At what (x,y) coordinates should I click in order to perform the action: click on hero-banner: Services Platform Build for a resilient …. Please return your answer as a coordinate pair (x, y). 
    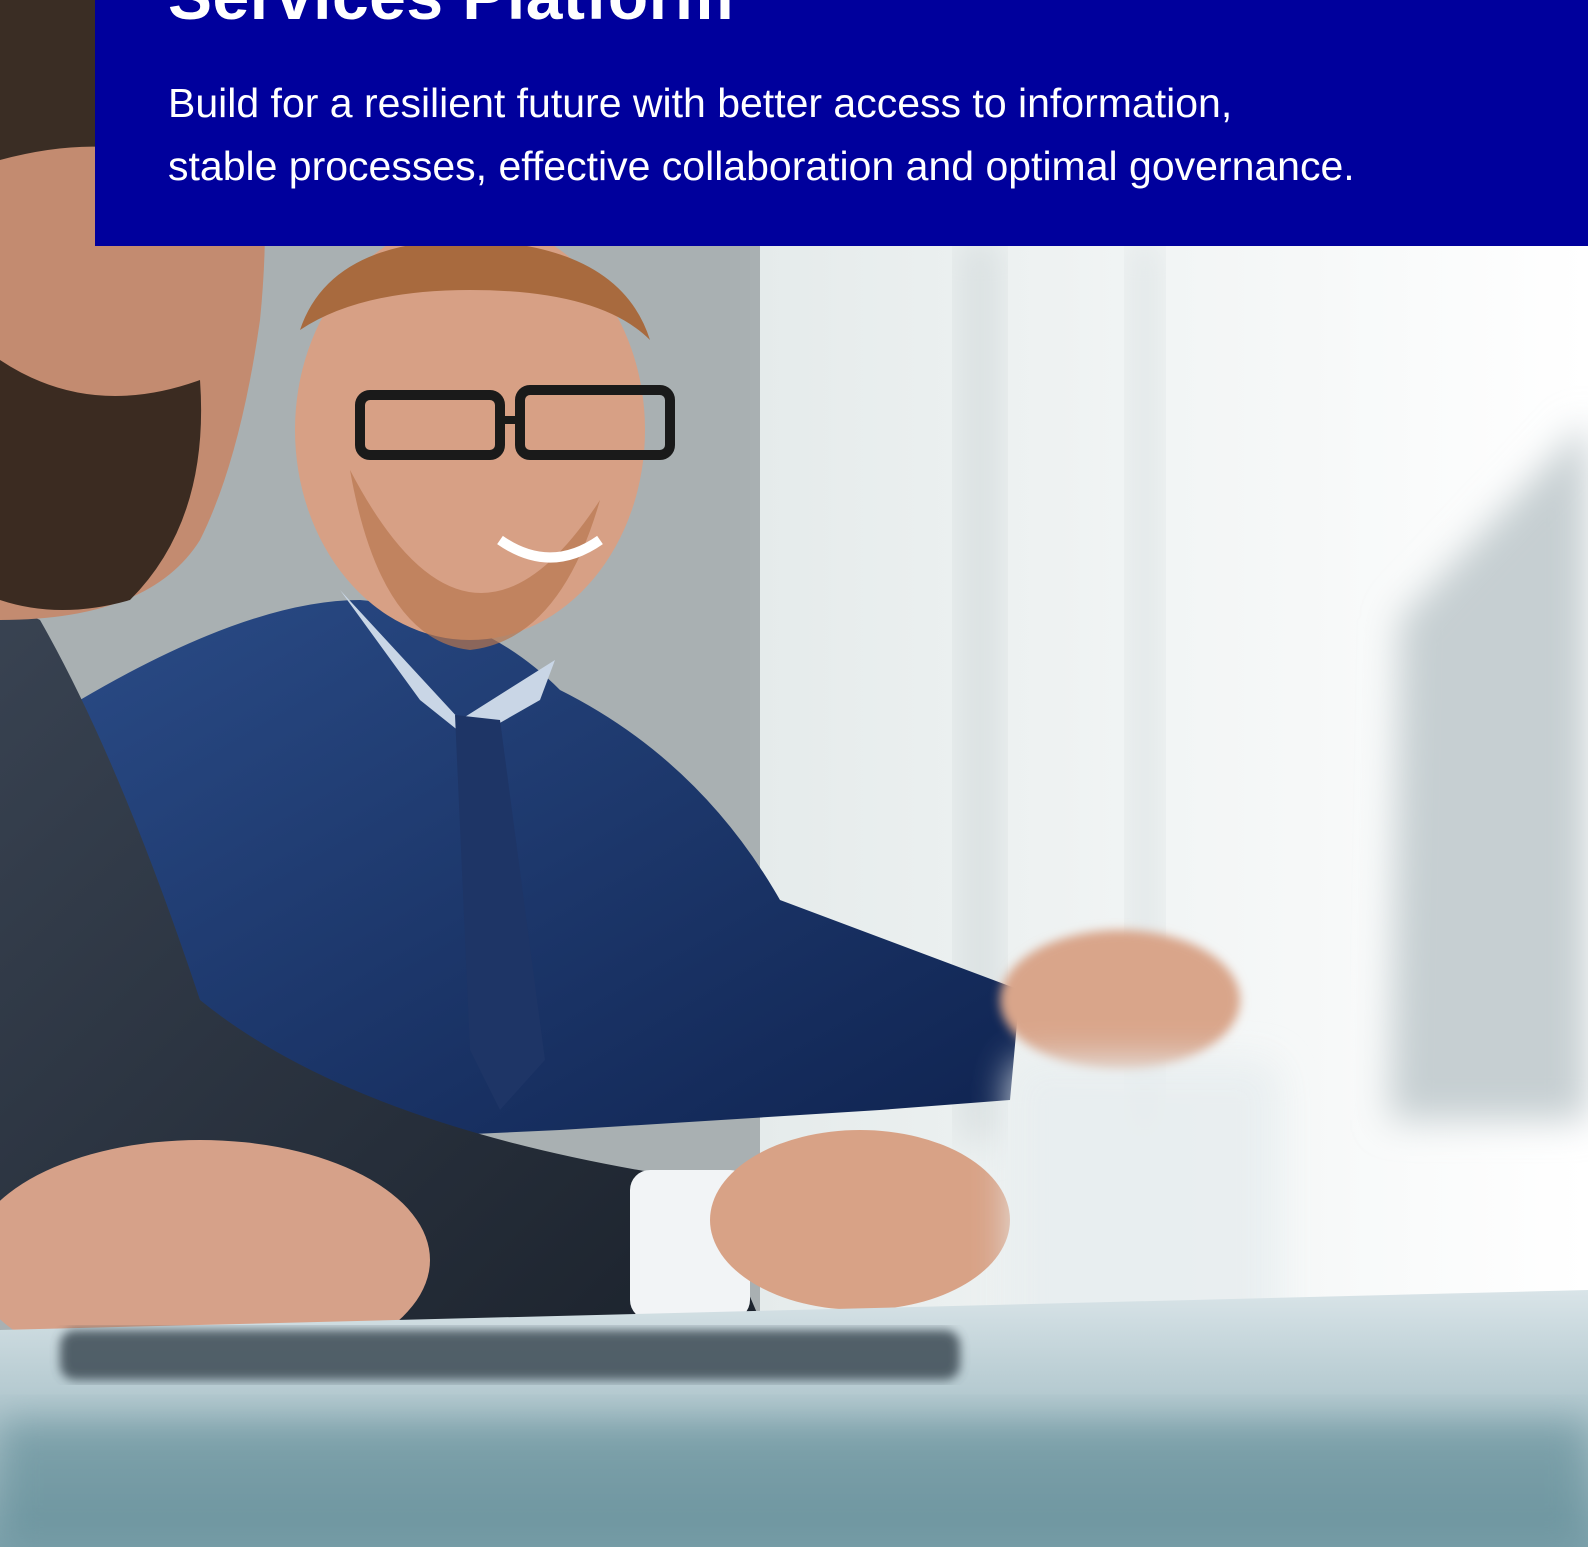
    Looking at the image, I should click on (841, 123).